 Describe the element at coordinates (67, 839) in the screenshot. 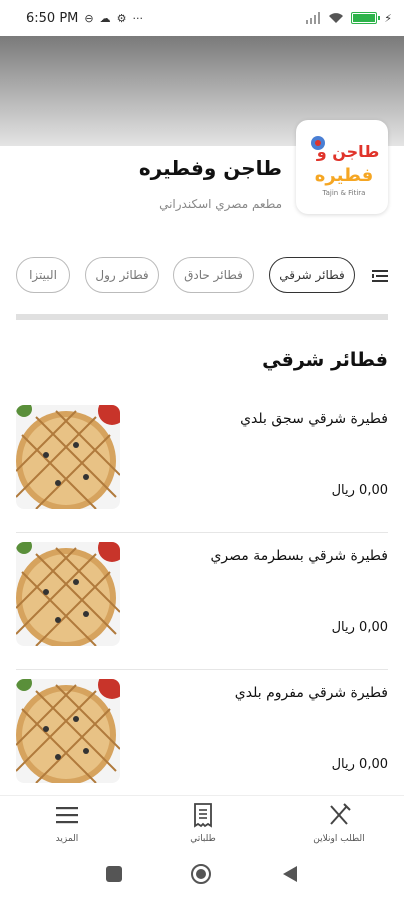

I see `nav-more-label: المزيد` at that location.